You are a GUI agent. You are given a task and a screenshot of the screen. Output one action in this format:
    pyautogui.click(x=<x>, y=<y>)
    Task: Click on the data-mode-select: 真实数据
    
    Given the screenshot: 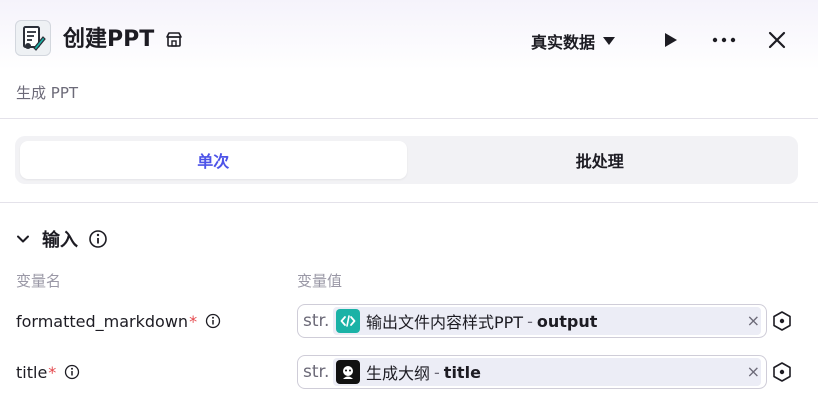 What is the action you would take?
    pyautogui.click(x=573, y=41)
    